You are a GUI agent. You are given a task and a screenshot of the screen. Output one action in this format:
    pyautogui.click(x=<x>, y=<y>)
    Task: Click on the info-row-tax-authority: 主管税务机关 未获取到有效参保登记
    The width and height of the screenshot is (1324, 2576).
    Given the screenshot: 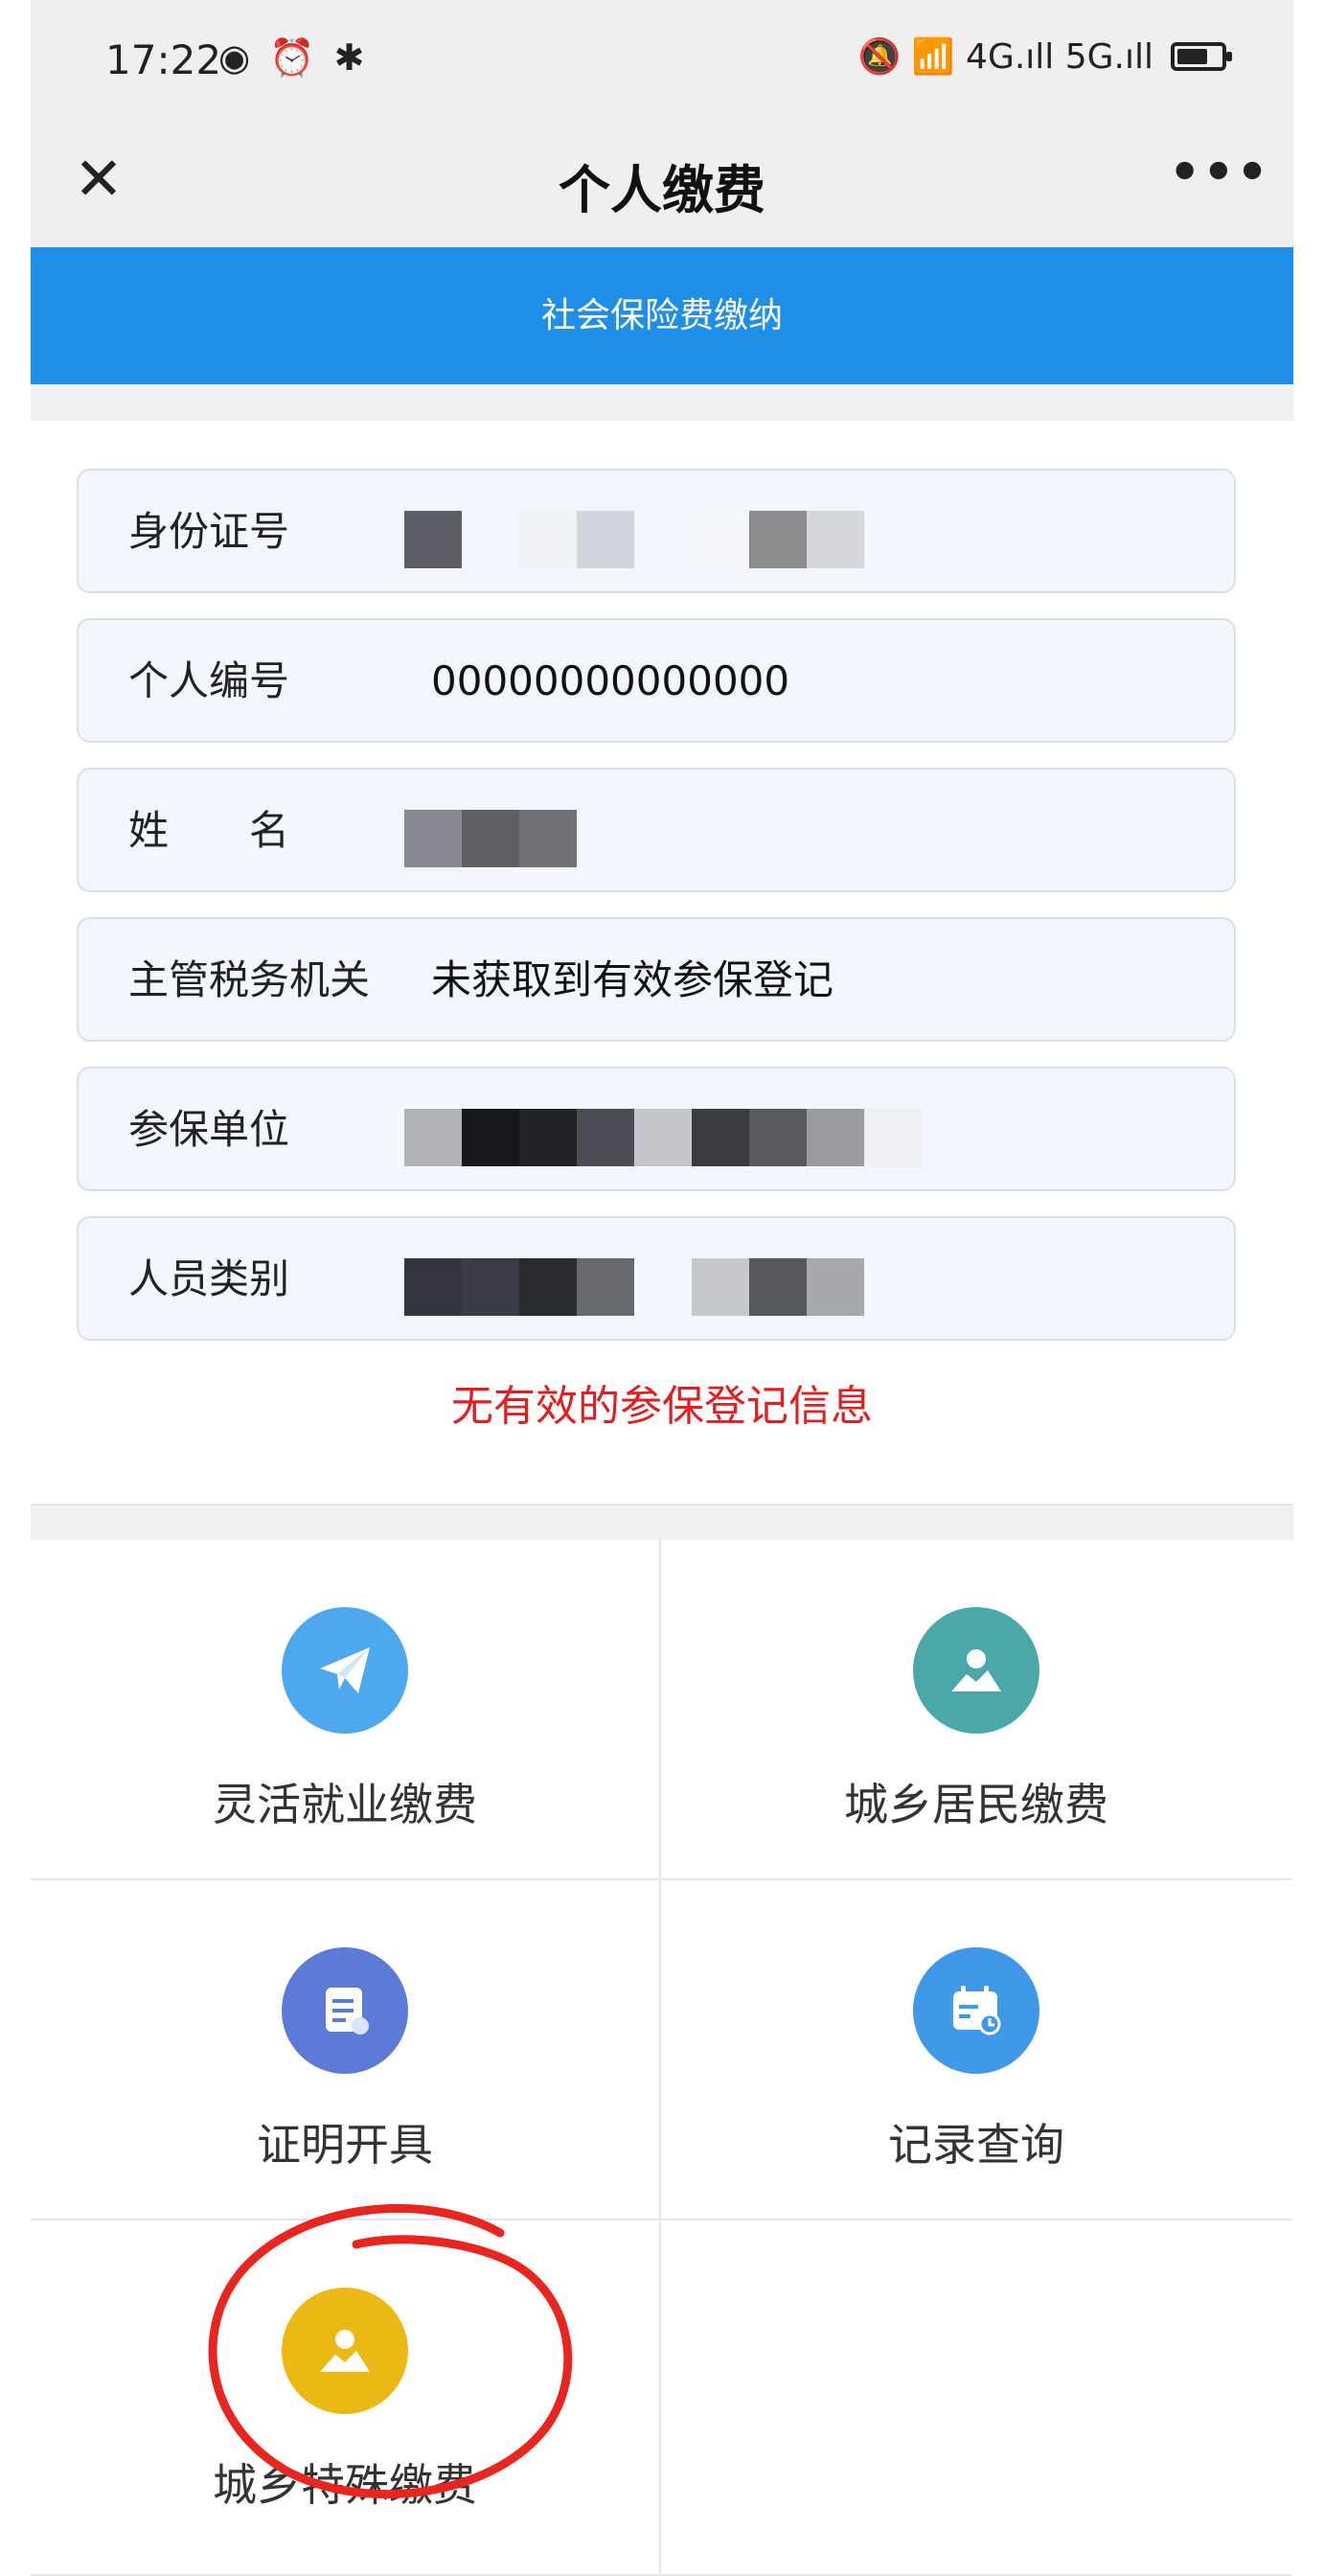 What is the action you would take?
    pyautogui.click(x=656, y=979)
    